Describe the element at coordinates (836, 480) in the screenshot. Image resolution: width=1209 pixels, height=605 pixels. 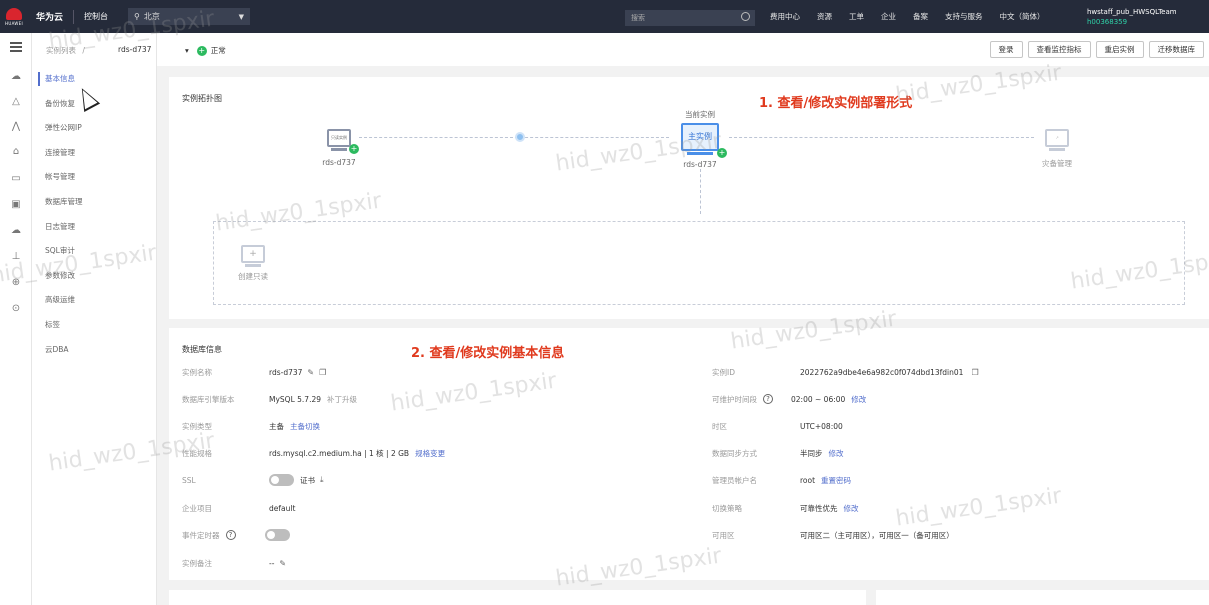
I see `reset-password-link: 重置密码` at that location.